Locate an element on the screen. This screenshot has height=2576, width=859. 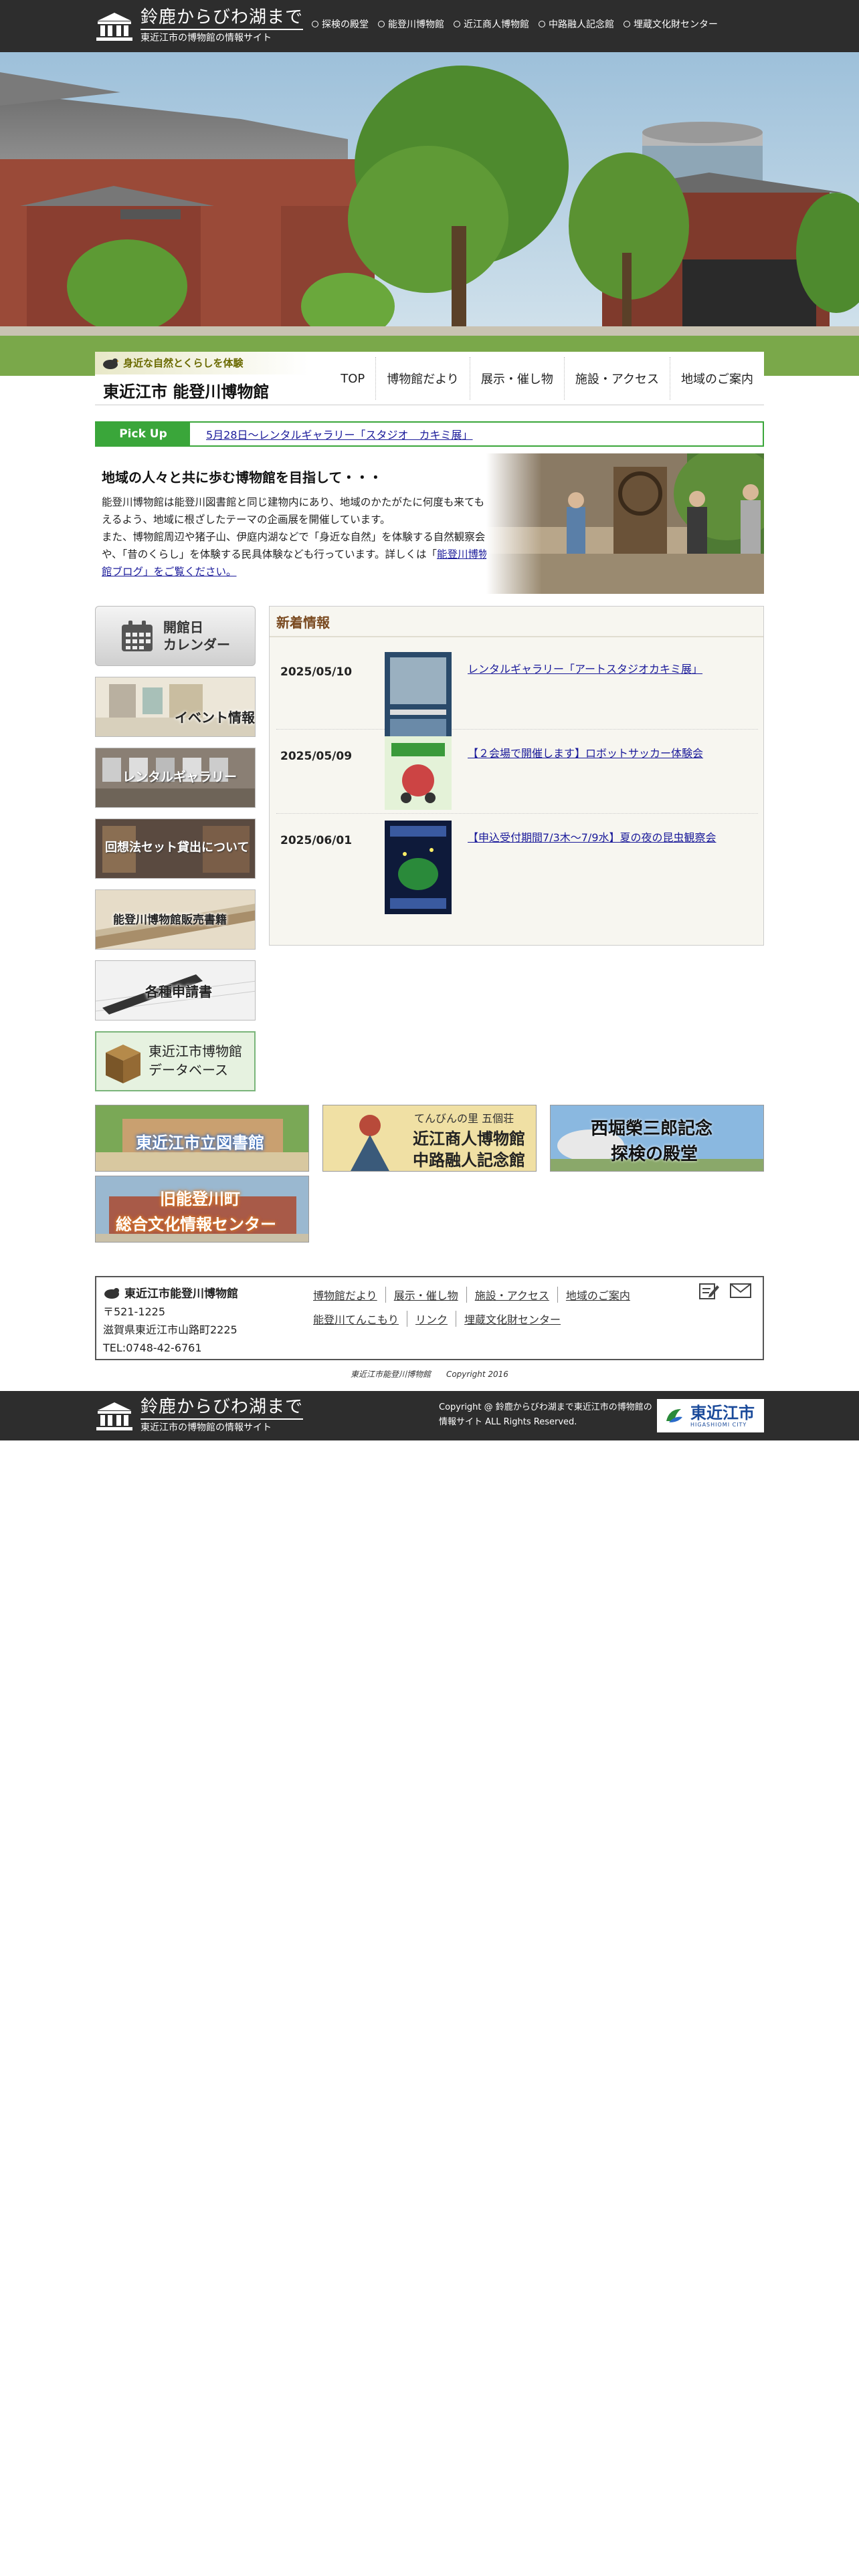
news-title: 新着情報 is located at coordinates (303, 622).